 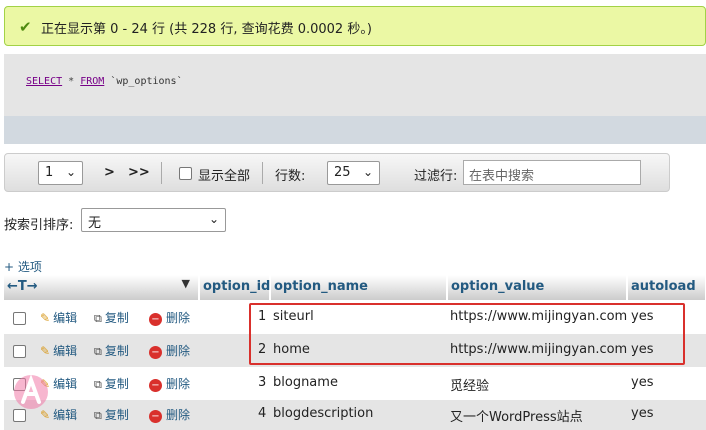 What do you see at coordinates (139, 172) in the screenshot?
I see `last-page-button: >>` at bounding box center [139, 172].